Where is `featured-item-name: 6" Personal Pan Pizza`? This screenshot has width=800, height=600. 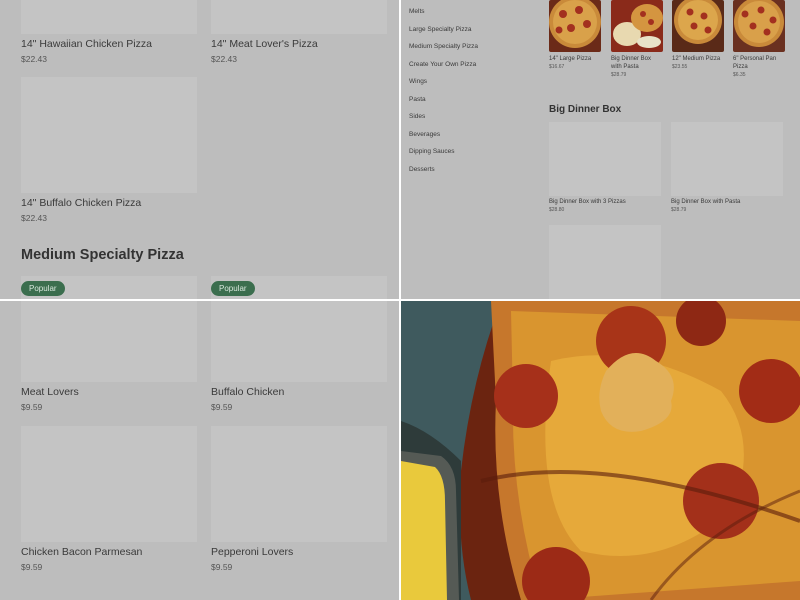
featured-item-name: 6" Personal Pan Pizza is located at coordinates (755, 63).